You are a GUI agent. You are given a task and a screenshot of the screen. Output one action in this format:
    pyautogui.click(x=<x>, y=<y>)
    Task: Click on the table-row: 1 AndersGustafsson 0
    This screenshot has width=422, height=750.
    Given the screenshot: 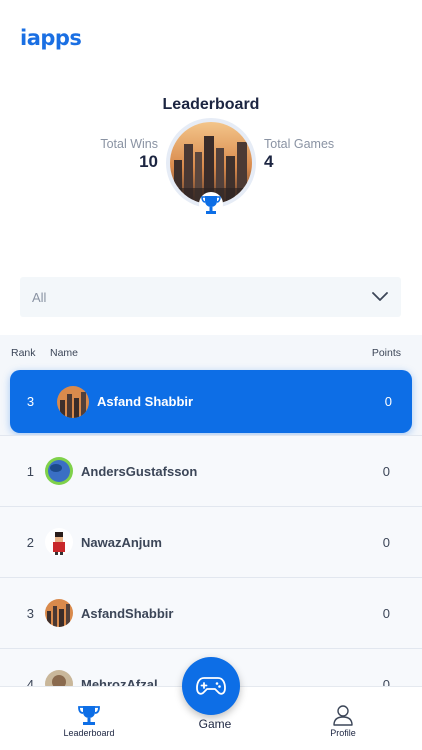 What is the action you would take?
    pyautogui.click(x=211, y=470)
    